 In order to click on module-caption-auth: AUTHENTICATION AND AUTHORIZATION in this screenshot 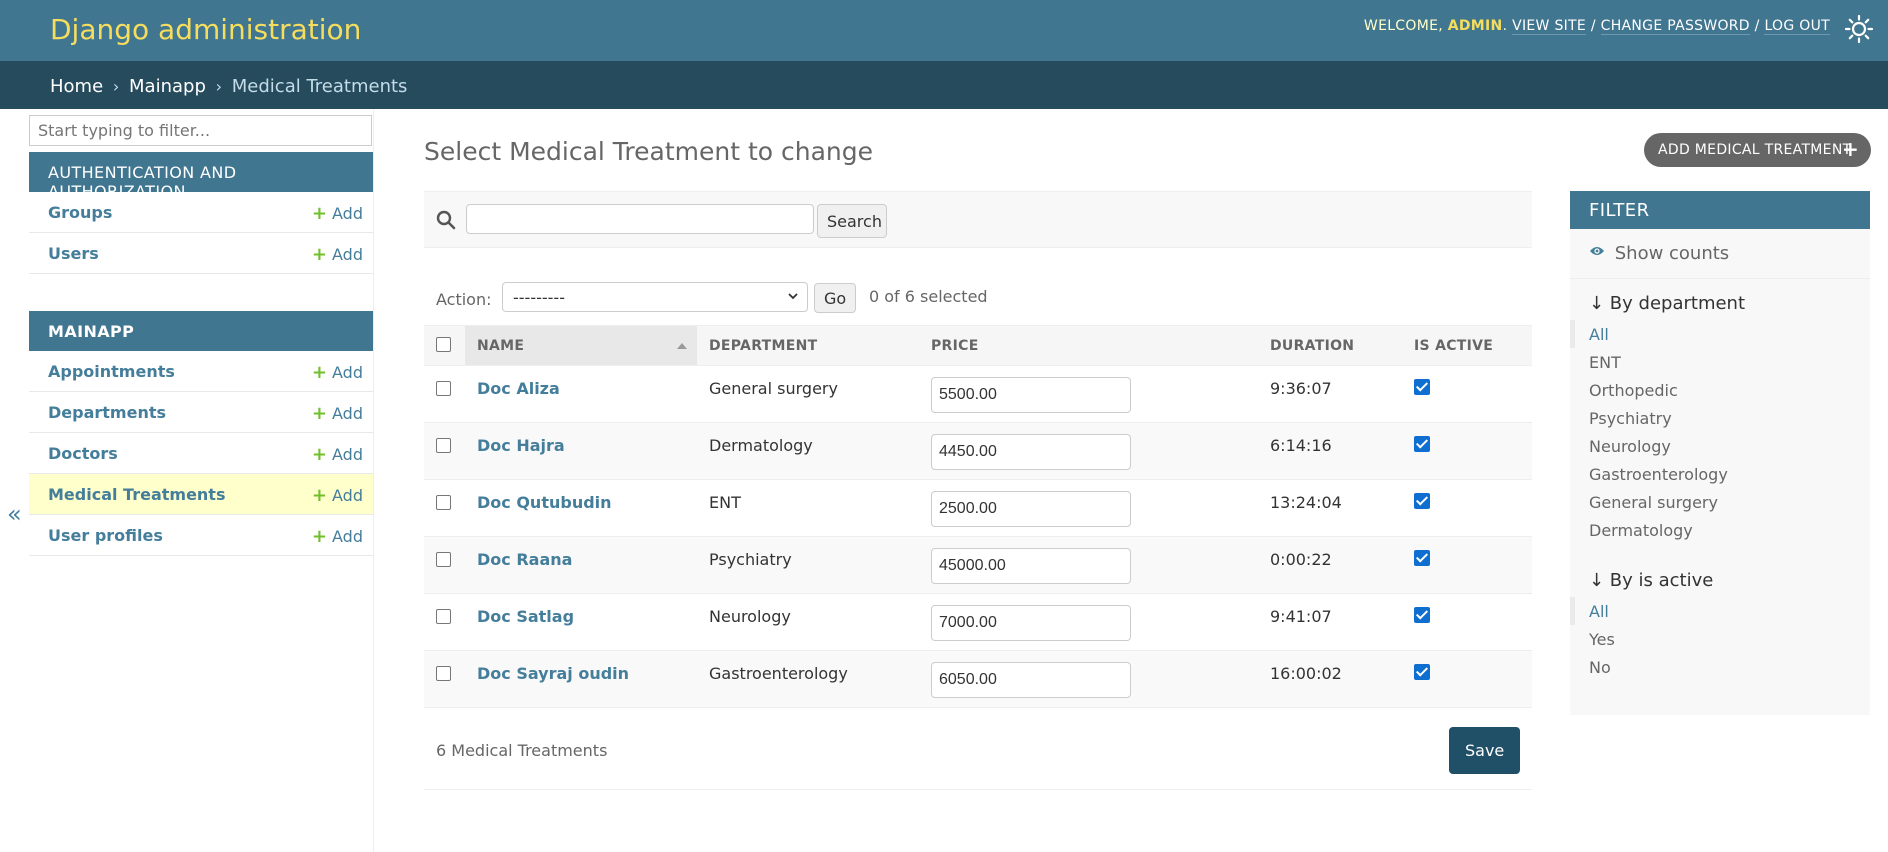, I will do `click(201, 176)`.